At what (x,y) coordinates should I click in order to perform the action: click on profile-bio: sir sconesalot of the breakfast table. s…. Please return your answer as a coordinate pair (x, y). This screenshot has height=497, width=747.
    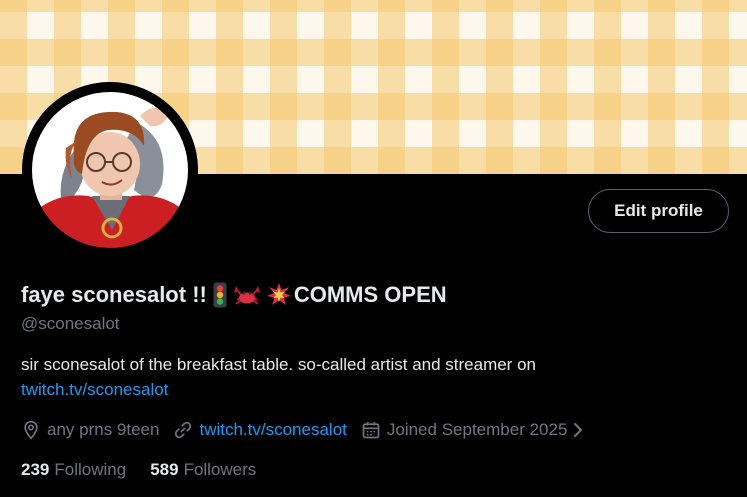
    Looking at the image, I should click on (371, 377).